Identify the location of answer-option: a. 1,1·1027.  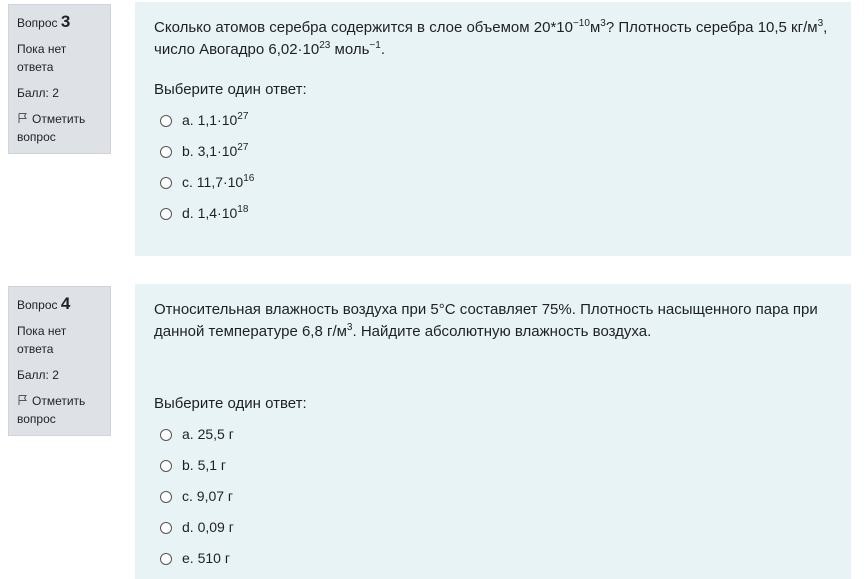
(493, 120).